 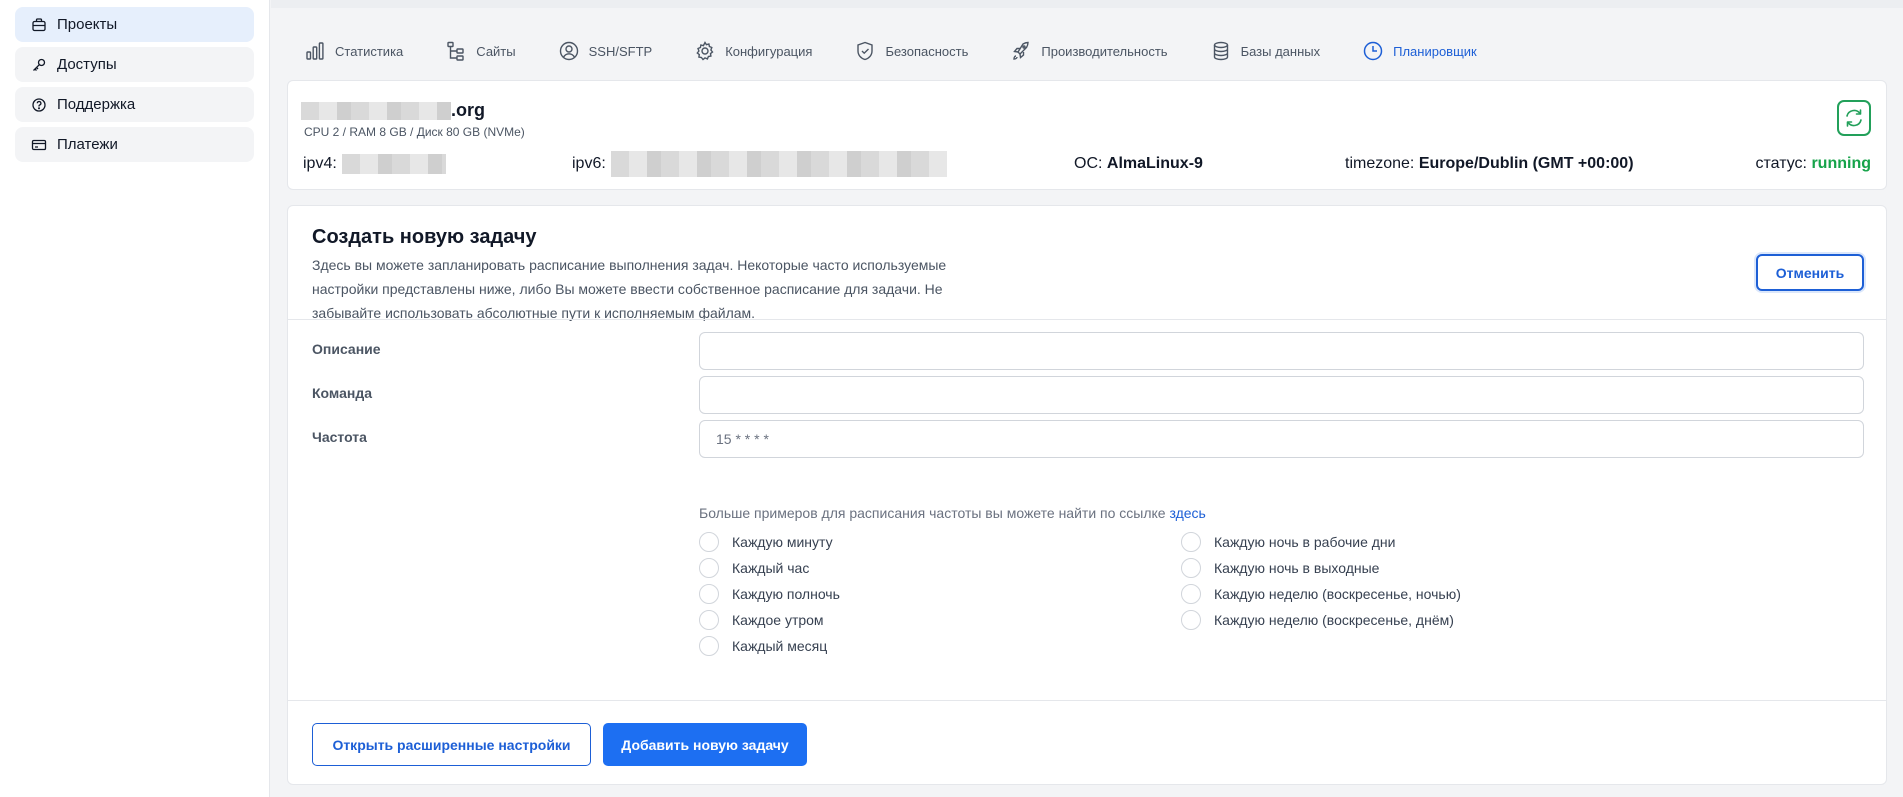 I want to click on os-info: ОС: AlmaLinux-9, so click(x=1138, y=164).